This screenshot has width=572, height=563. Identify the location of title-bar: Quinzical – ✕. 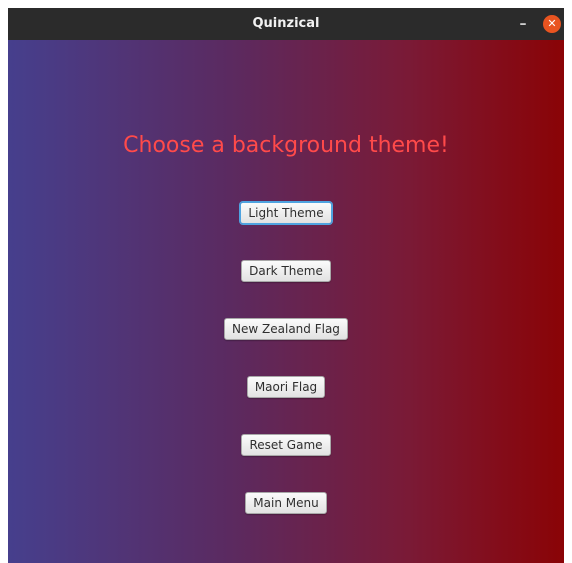
(286, 24).